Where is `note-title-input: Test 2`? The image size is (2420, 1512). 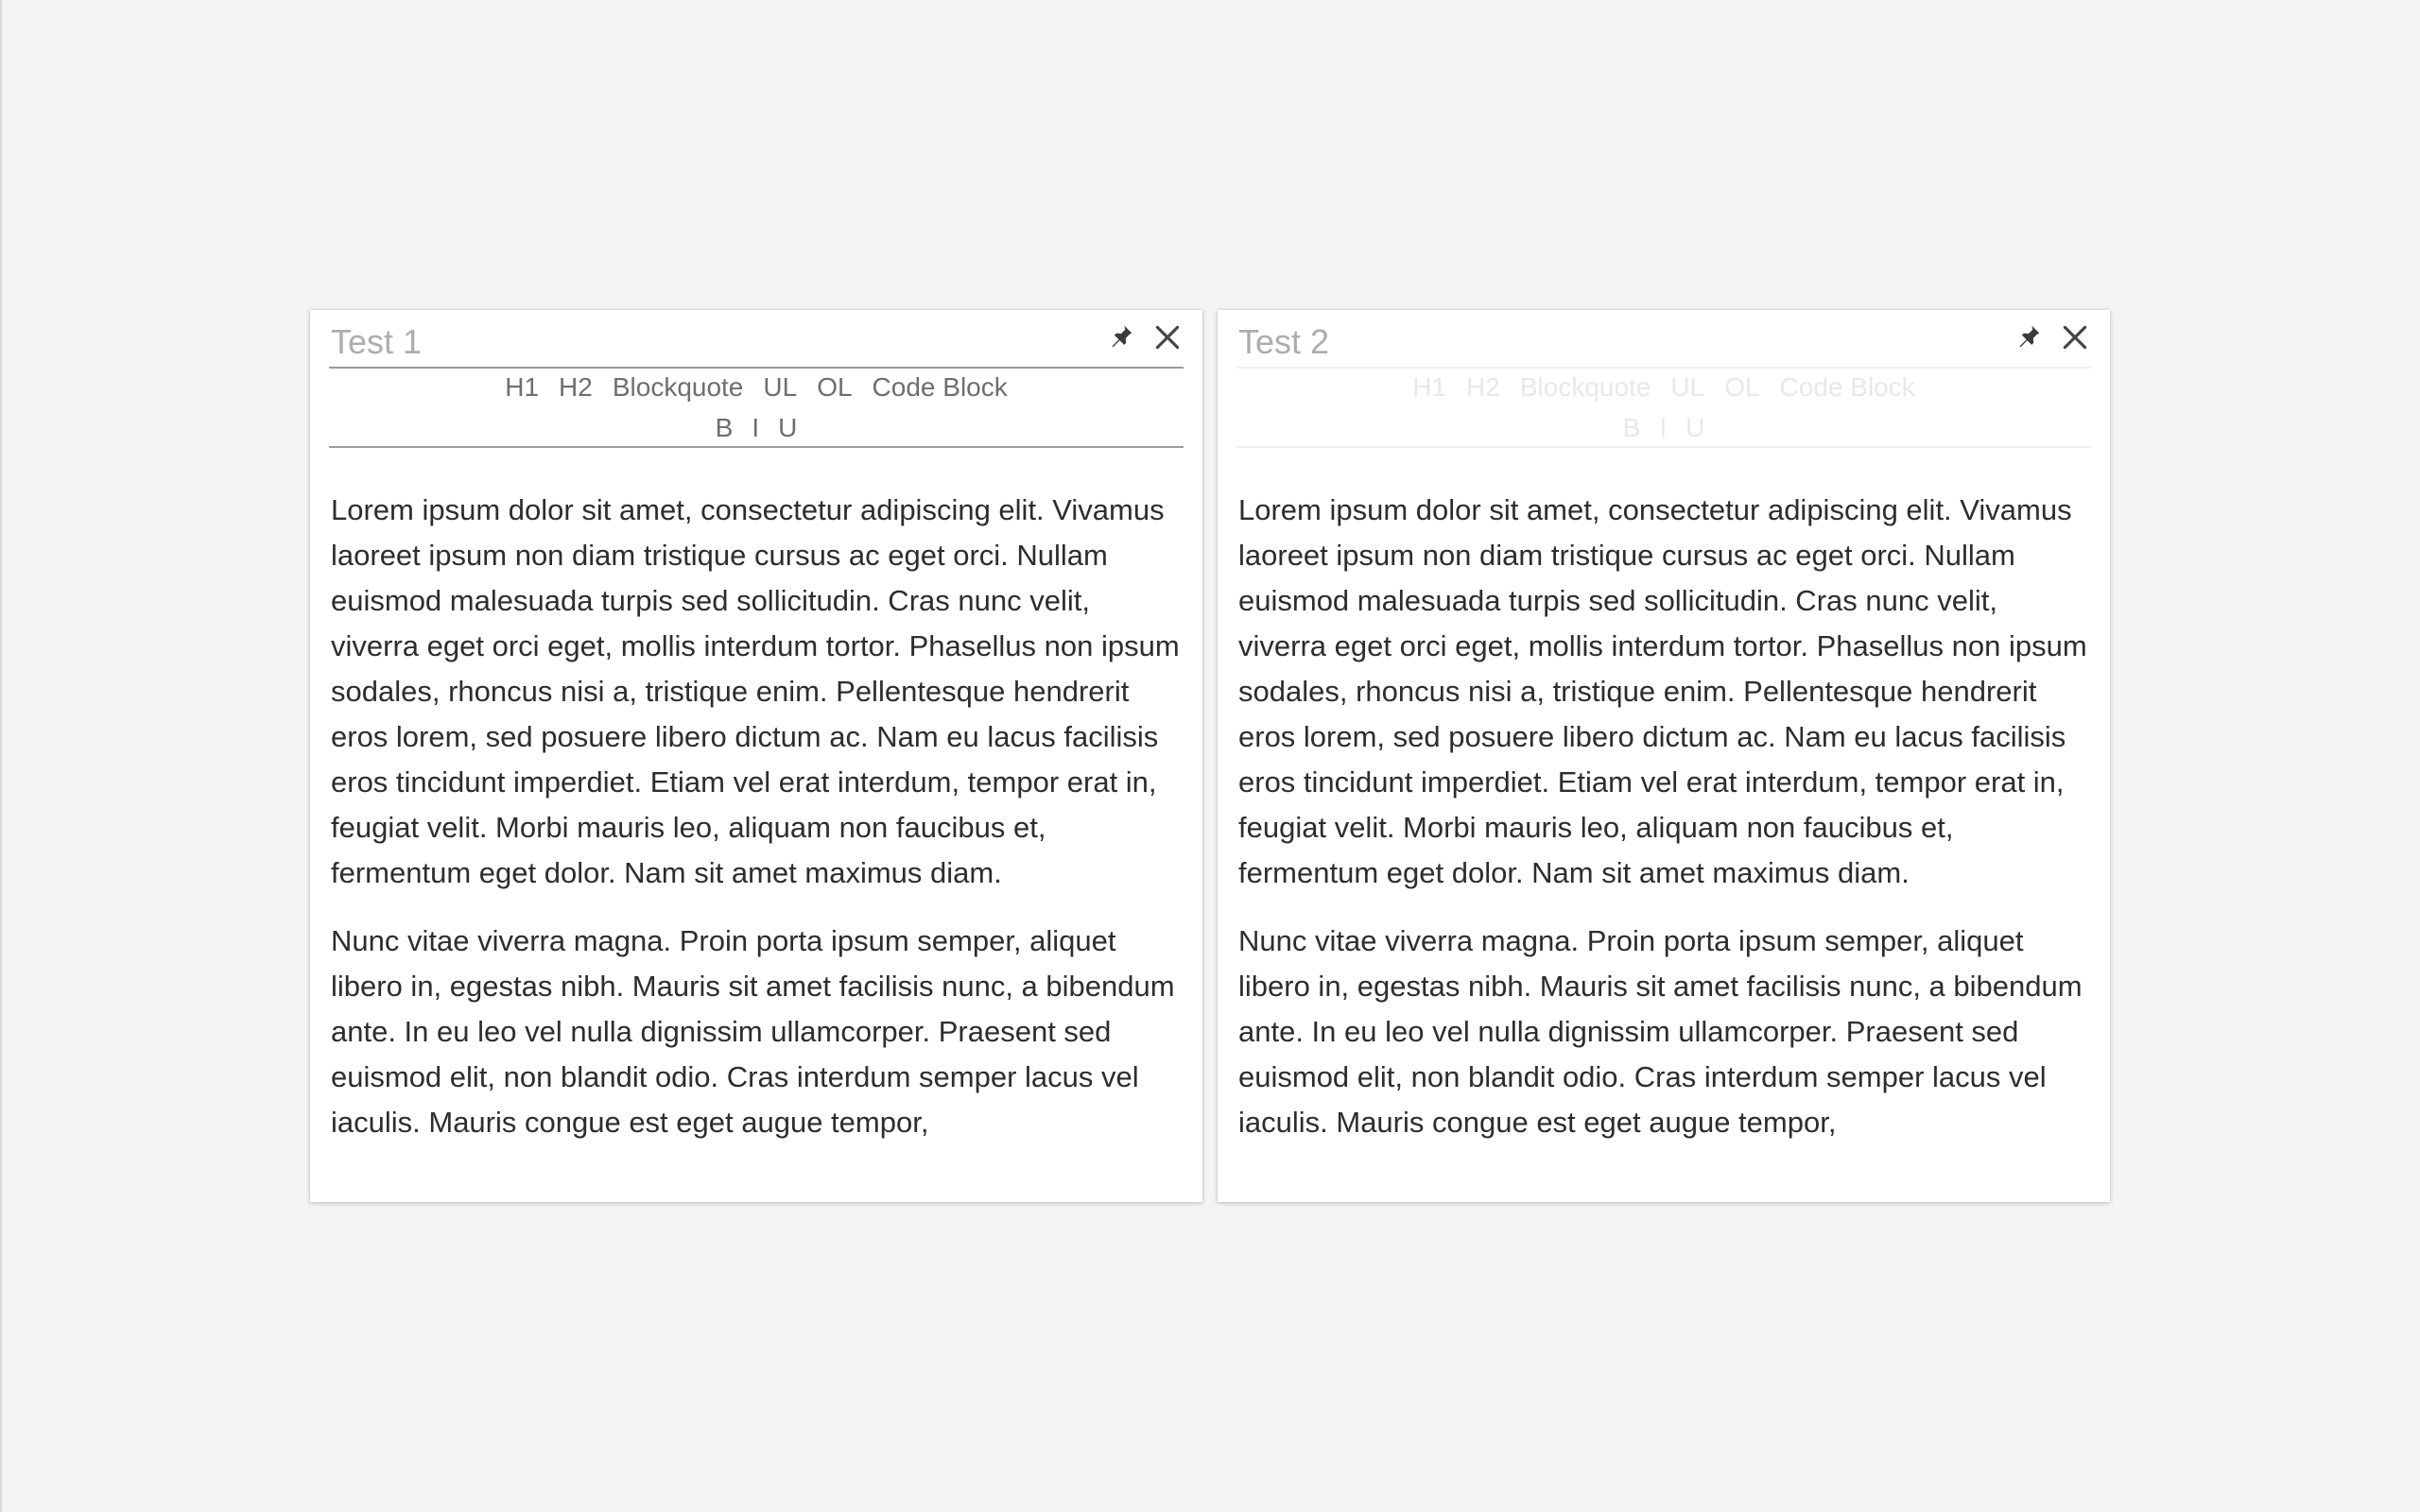 note-title-input: Test 2 is located at coordinates (1283, 342).